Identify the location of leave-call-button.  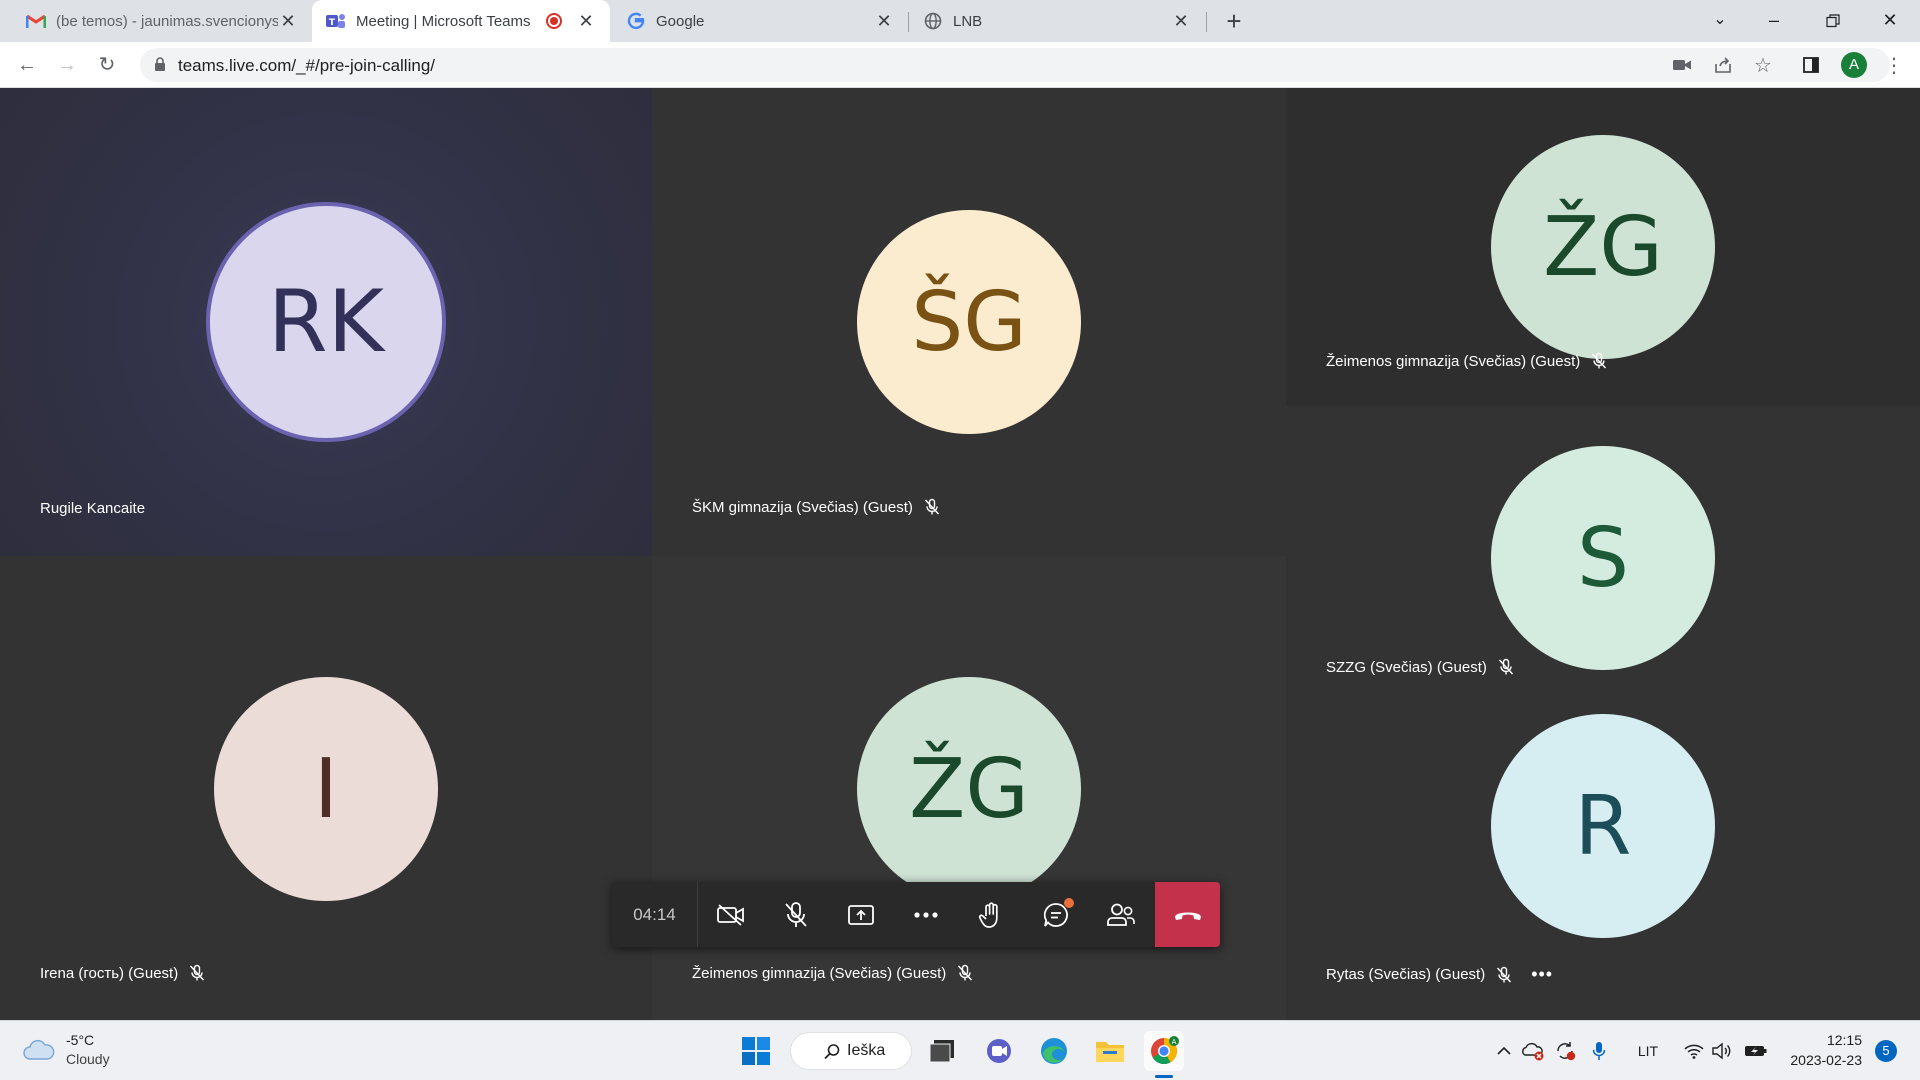
(1187, 914).